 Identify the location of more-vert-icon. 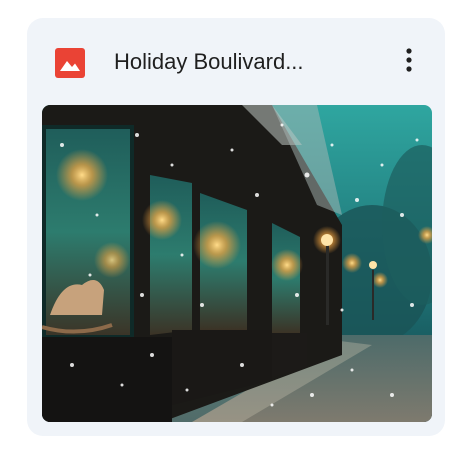
(409, 62).